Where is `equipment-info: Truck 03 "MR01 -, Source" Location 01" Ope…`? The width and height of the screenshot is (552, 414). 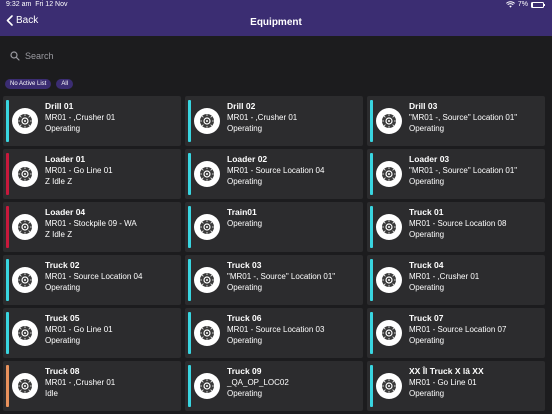
equipment-info: Truck 03 "MR01 -, Source" Location 01" Ope… is located at coordinates (294, 276).